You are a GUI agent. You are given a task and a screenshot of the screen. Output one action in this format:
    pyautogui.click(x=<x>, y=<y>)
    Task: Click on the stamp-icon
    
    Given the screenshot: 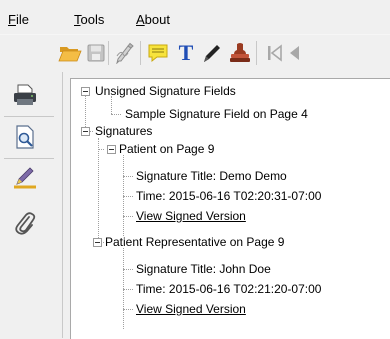 What is the action you would take?
    pyautogui.click(x=240, y=52)
    